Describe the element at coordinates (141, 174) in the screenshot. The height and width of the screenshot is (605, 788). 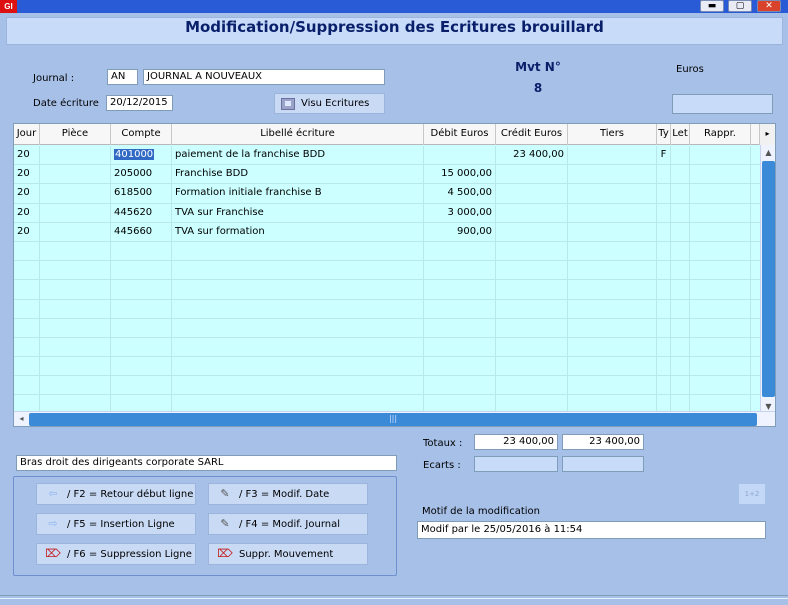
I see `cell-compte: 205000` at that location.